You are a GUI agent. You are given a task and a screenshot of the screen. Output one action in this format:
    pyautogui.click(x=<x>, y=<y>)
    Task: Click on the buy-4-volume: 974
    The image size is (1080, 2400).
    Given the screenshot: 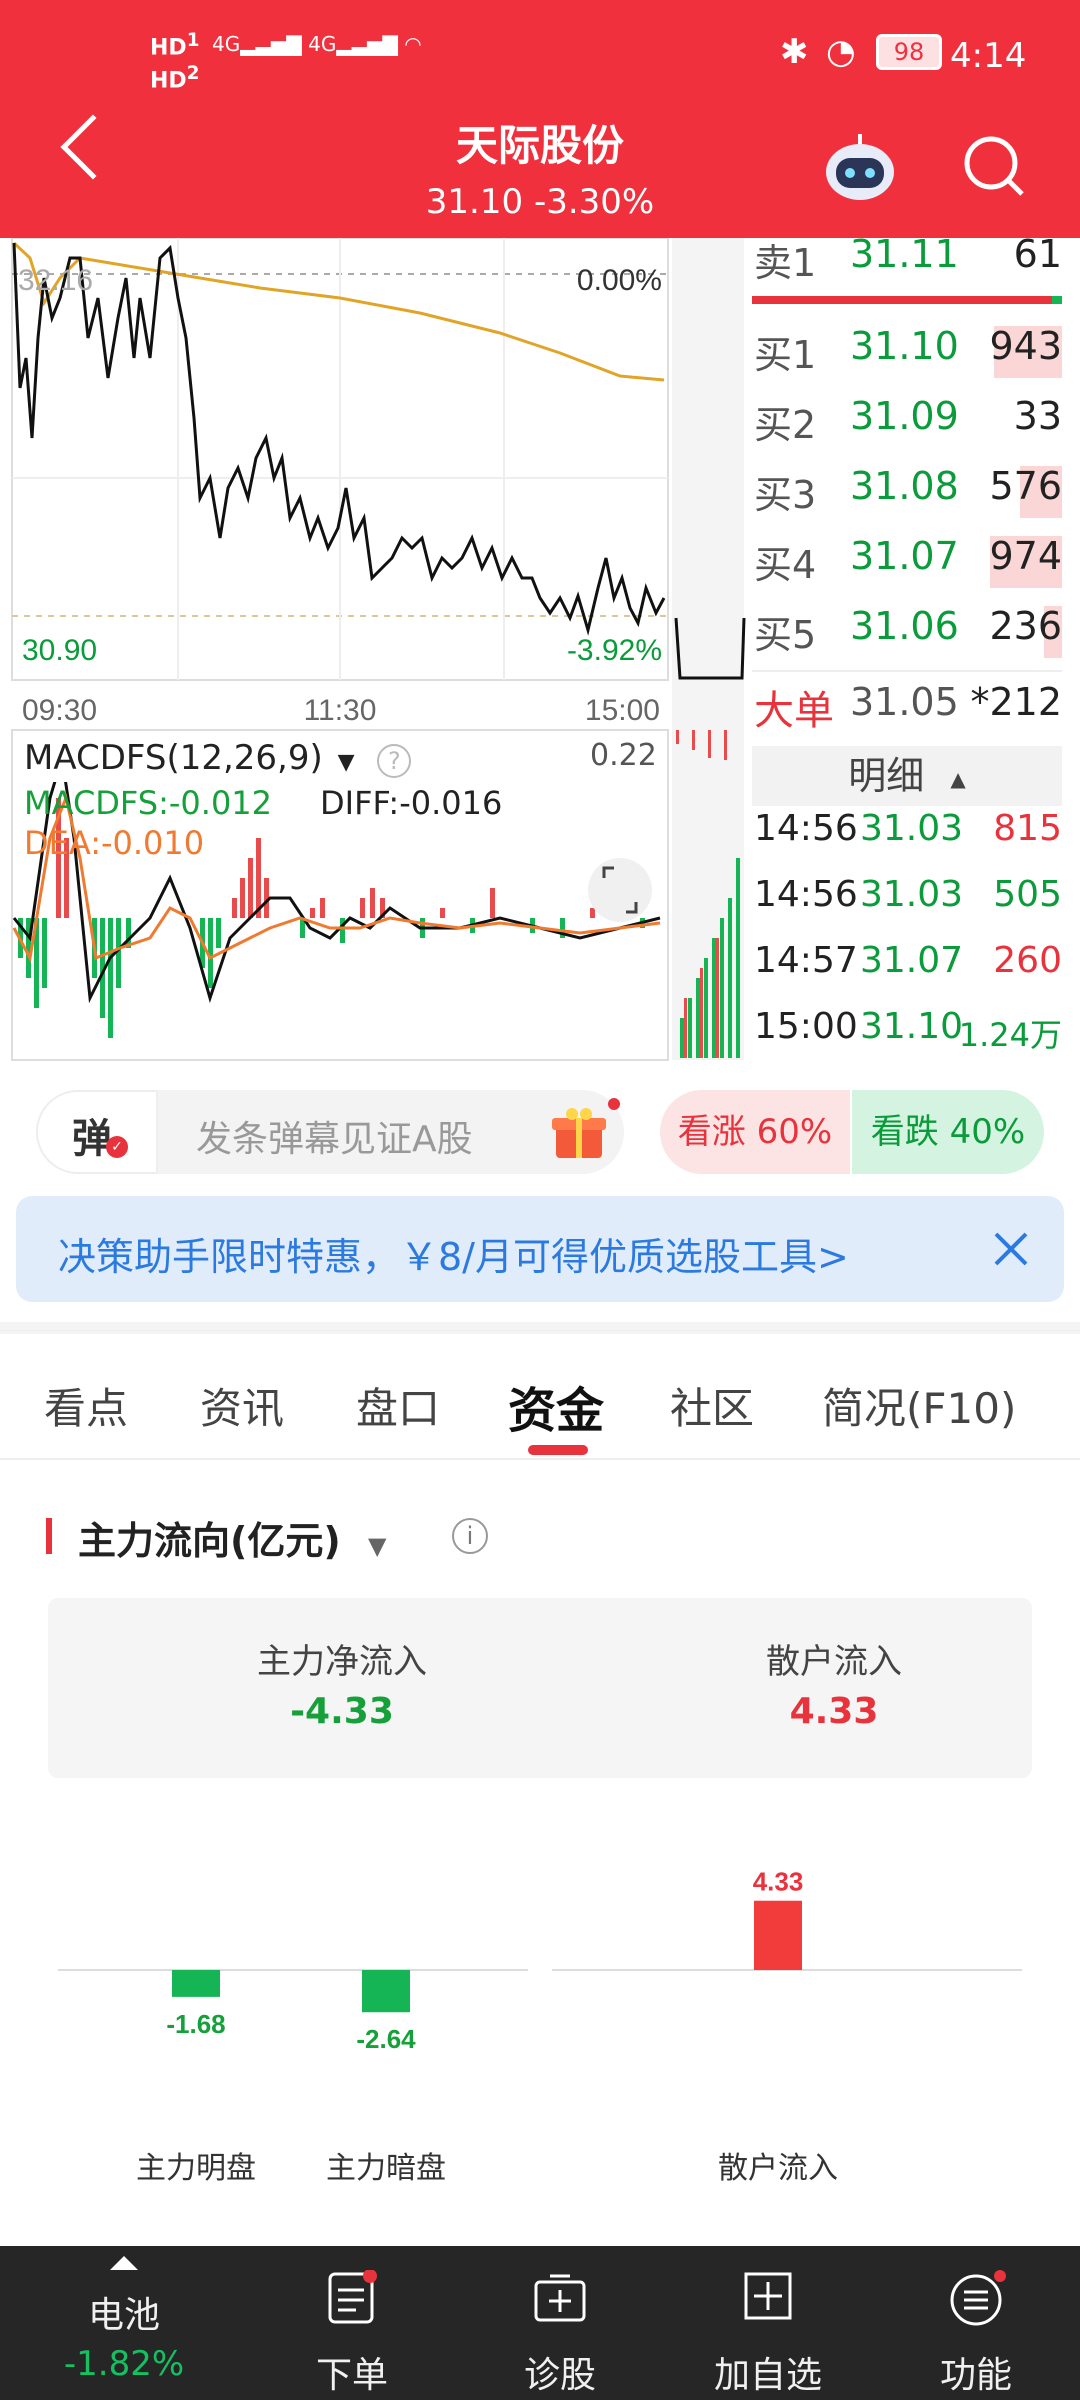 What is the action you would take?
    pyautogui.click(x=1025, y=556)
    